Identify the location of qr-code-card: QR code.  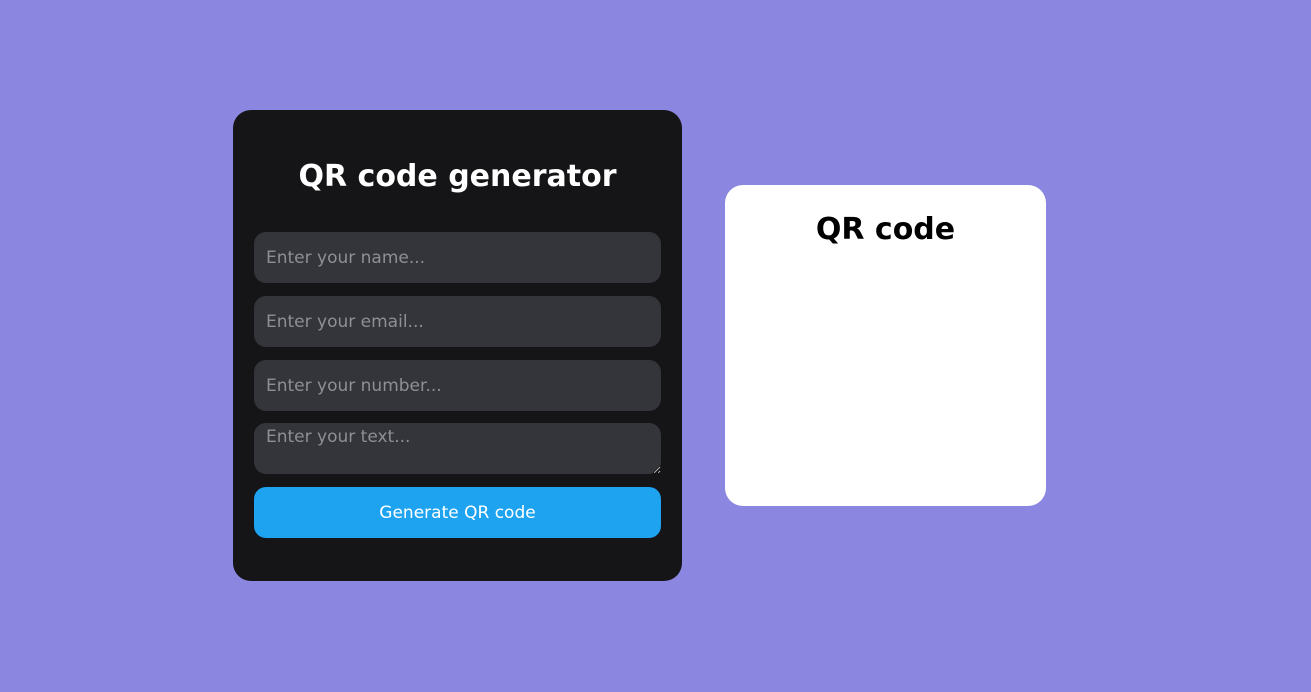
(885, 345).